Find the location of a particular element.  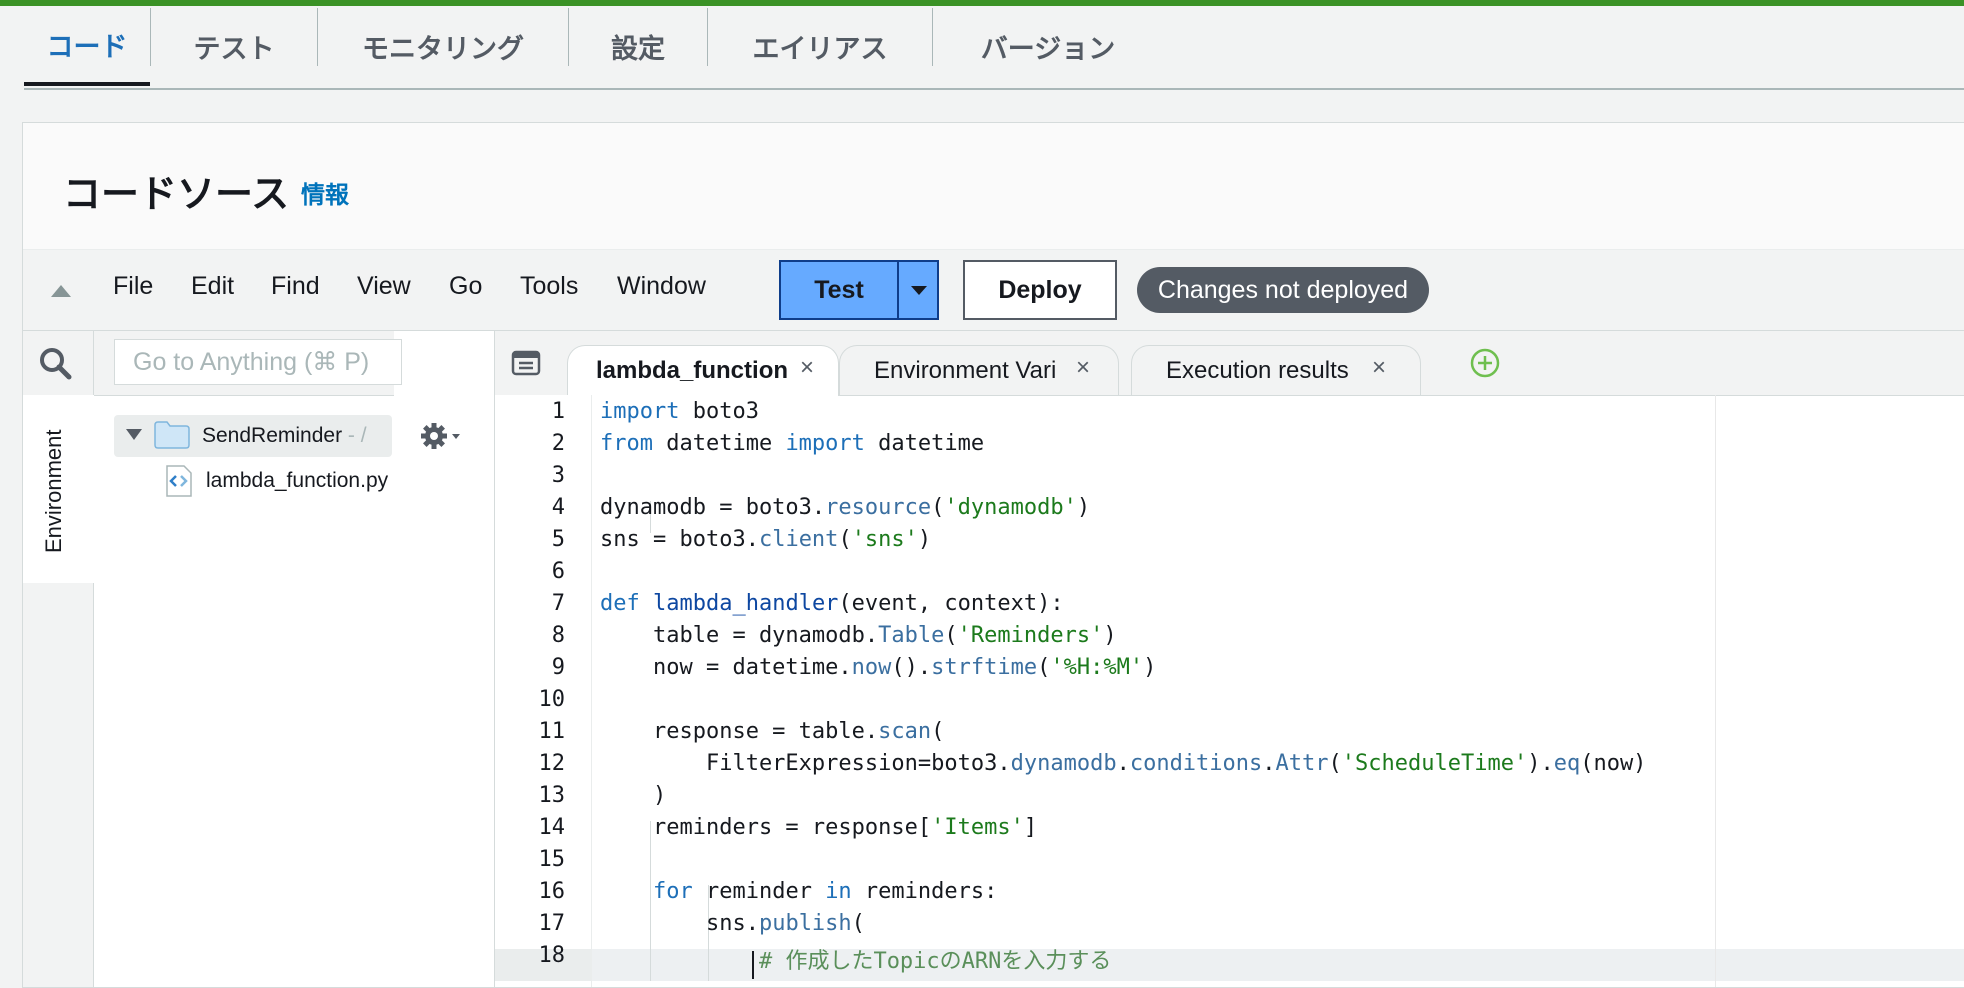

caret-down-icon is located at coordinates (134, 434).